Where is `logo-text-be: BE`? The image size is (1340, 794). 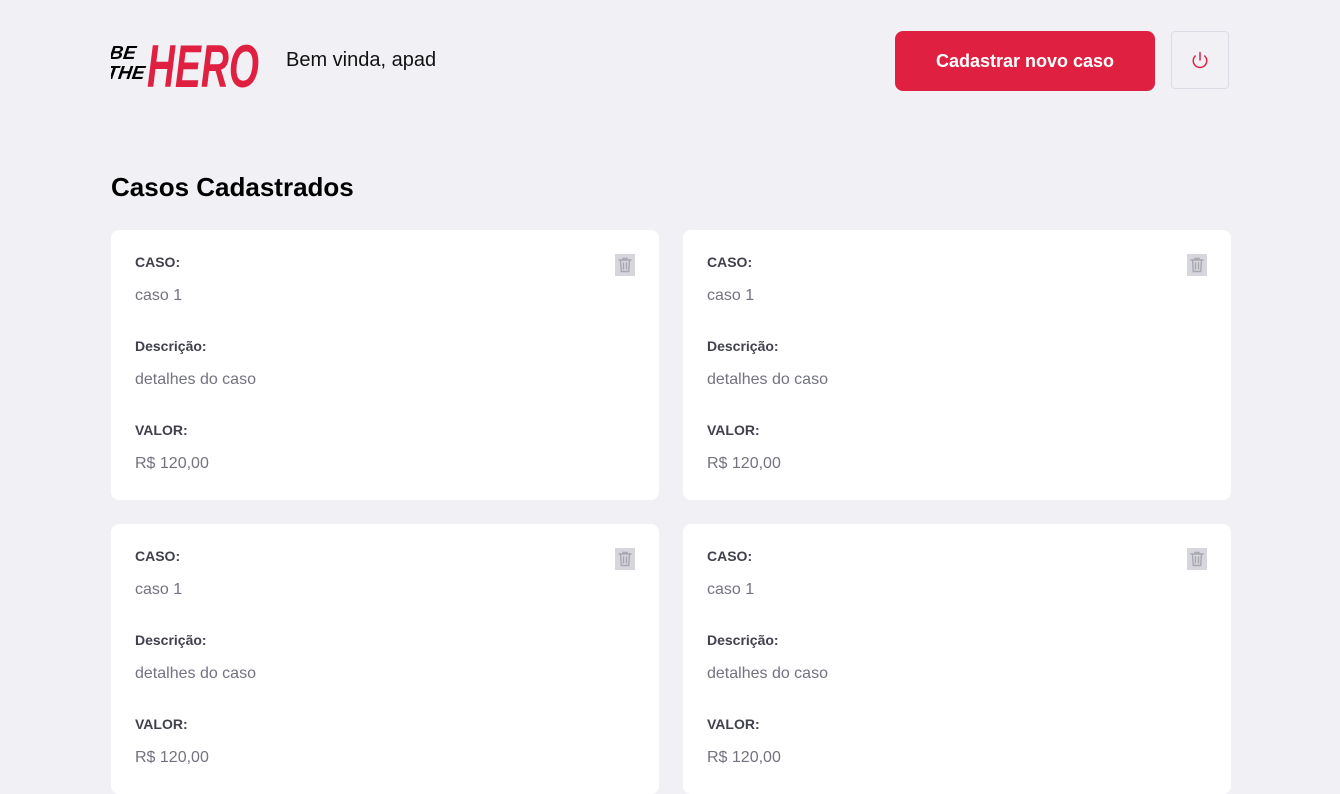
logo-text-be: BE is located at coordinates (125, 53).